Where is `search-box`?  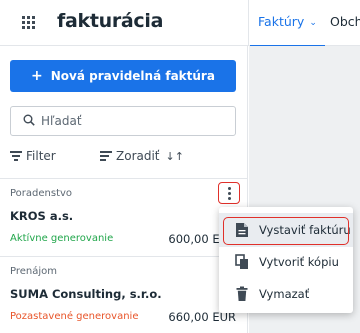 search-box is located at coordinates (123, 121).